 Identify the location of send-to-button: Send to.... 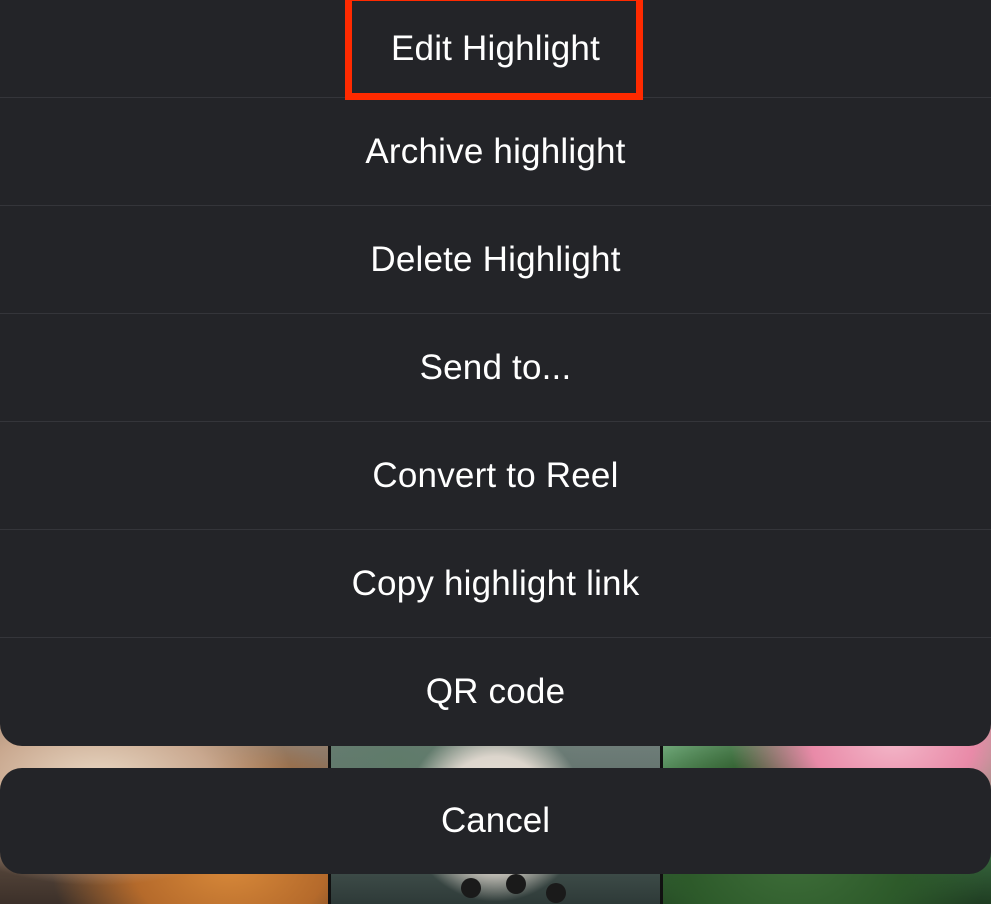
(495, 368).